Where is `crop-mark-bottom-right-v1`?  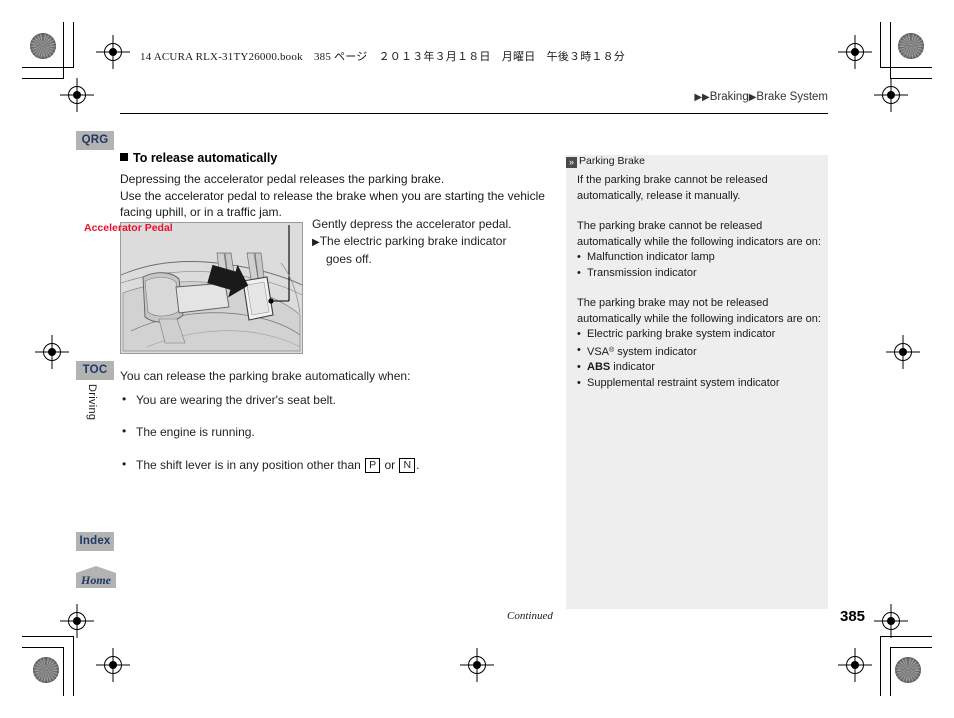 crop-mark-bottom-right-v1 is located at coordinates (880, 666).